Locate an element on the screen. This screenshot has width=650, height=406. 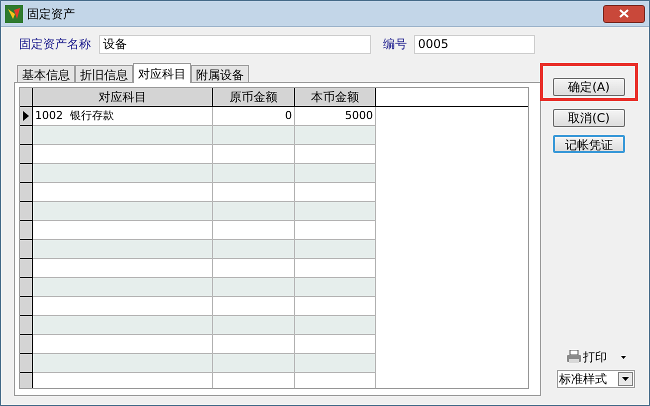
table-cell: 0 is located at coordinates (254, 116).